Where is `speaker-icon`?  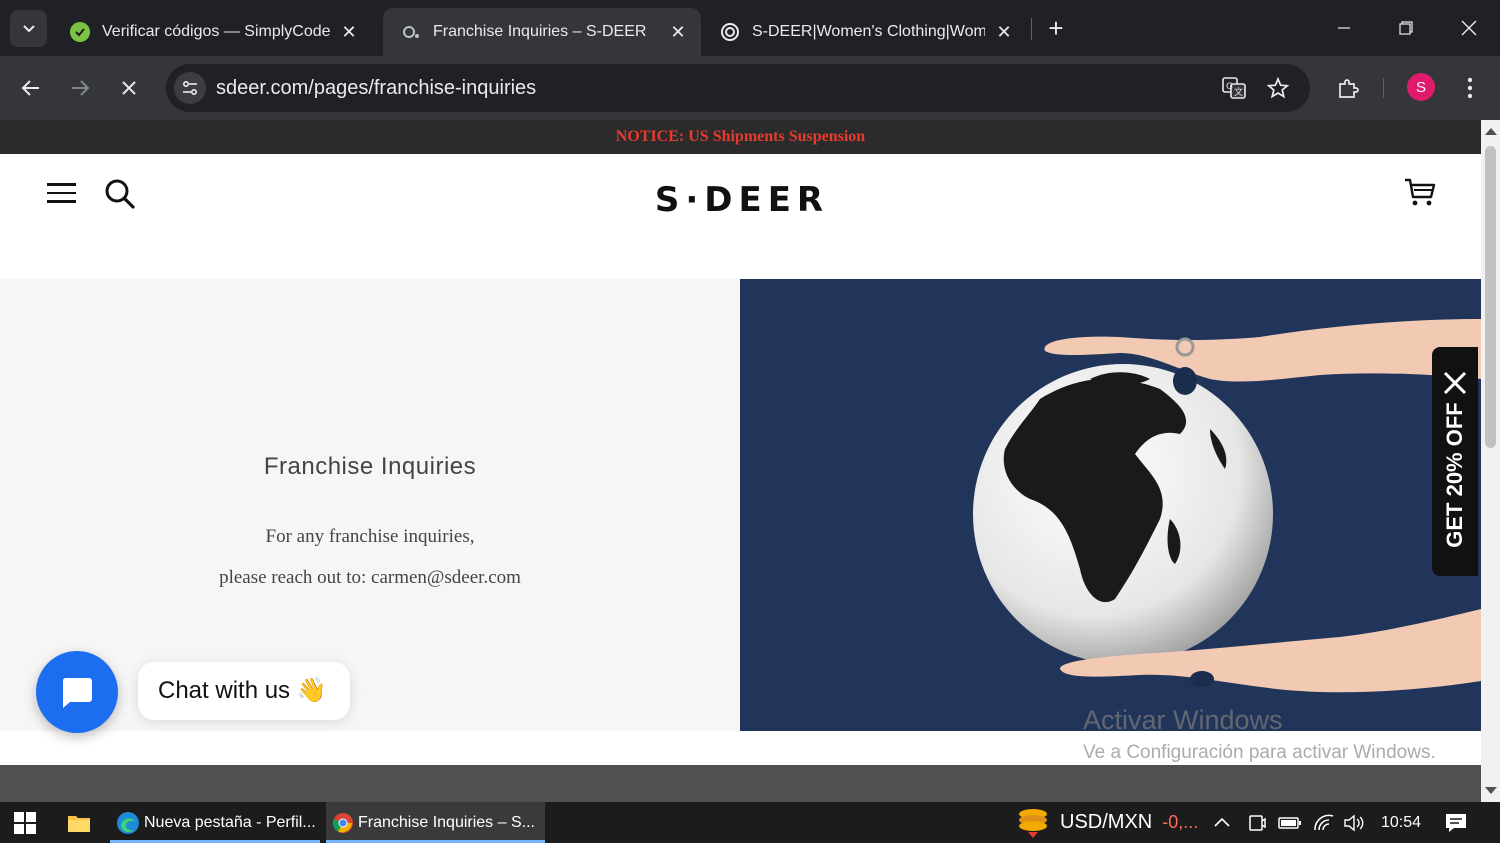 speaker-icon is located at coordinates (1354, 822).